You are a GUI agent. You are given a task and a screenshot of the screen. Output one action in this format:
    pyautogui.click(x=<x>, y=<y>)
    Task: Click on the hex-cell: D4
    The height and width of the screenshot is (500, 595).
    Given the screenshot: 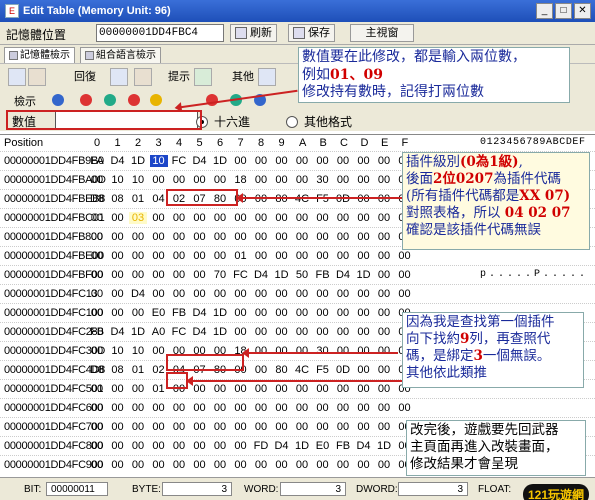 What is the action you would take?
    pyautogui.click(x=364, y=446)
    